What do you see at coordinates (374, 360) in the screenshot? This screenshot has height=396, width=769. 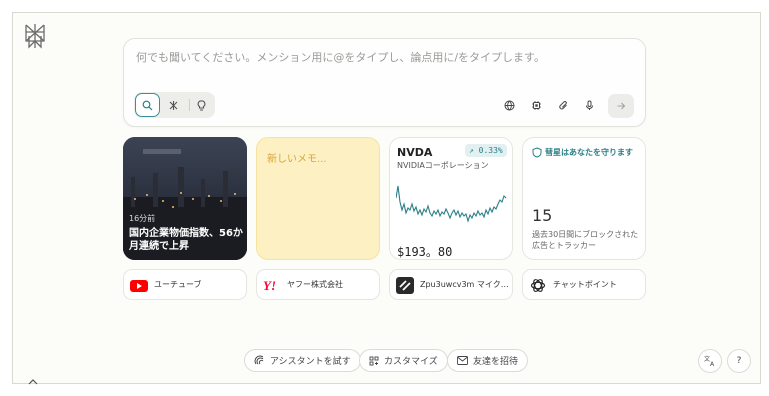 I see `widgets-icon` at bounding box center [374, 360].